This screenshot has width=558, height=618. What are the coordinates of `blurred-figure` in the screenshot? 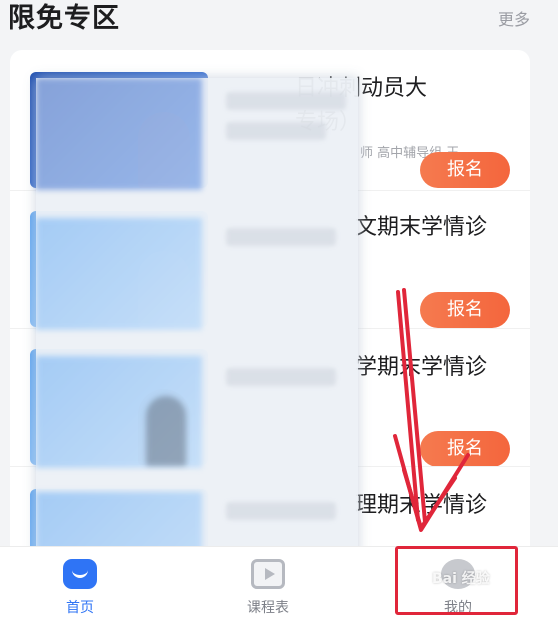 It's located at (166, 431).